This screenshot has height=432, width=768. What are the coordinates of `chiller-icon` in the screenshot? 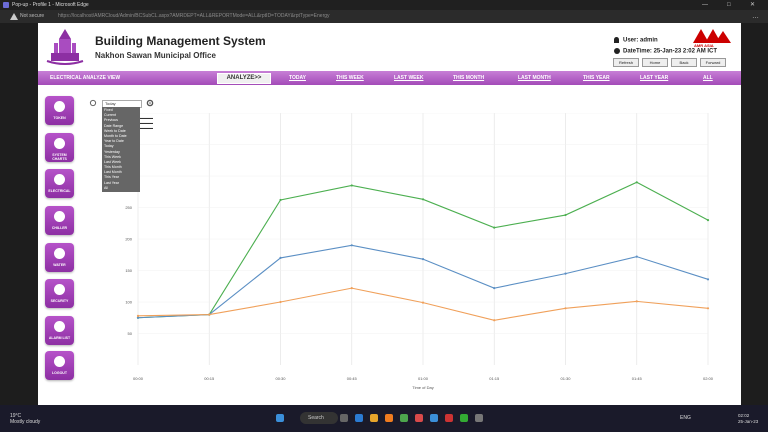 It's located at (59, 216).